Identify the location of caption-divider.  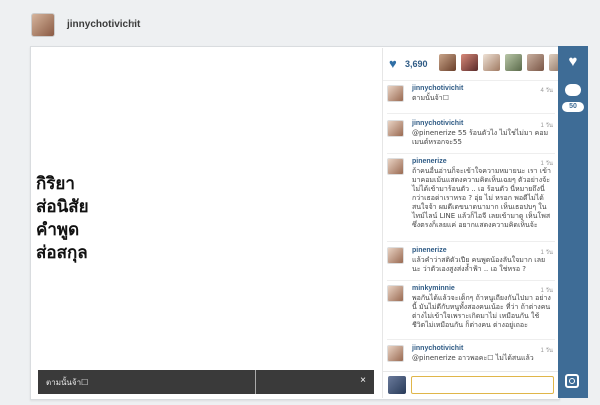
(255, 382).